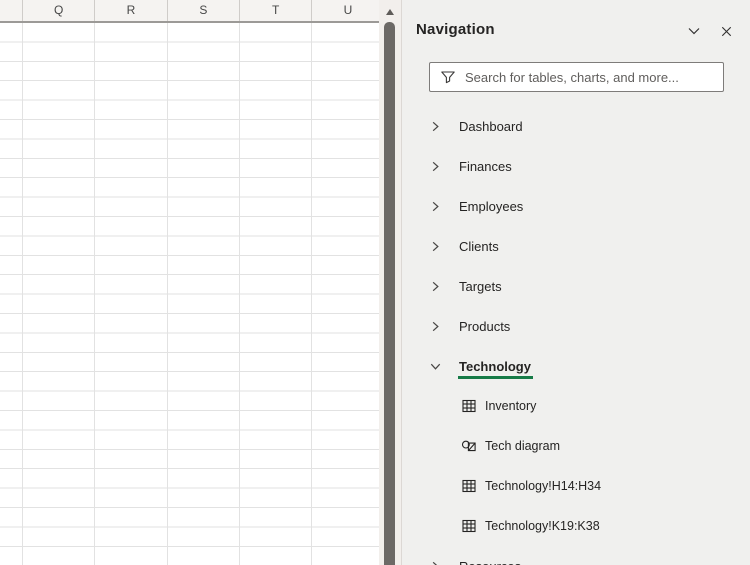  What do you see at coordinates (576, 246) in the screenshot?
I see `nav-item-clients: Clients` at bounding box center [576, 246].